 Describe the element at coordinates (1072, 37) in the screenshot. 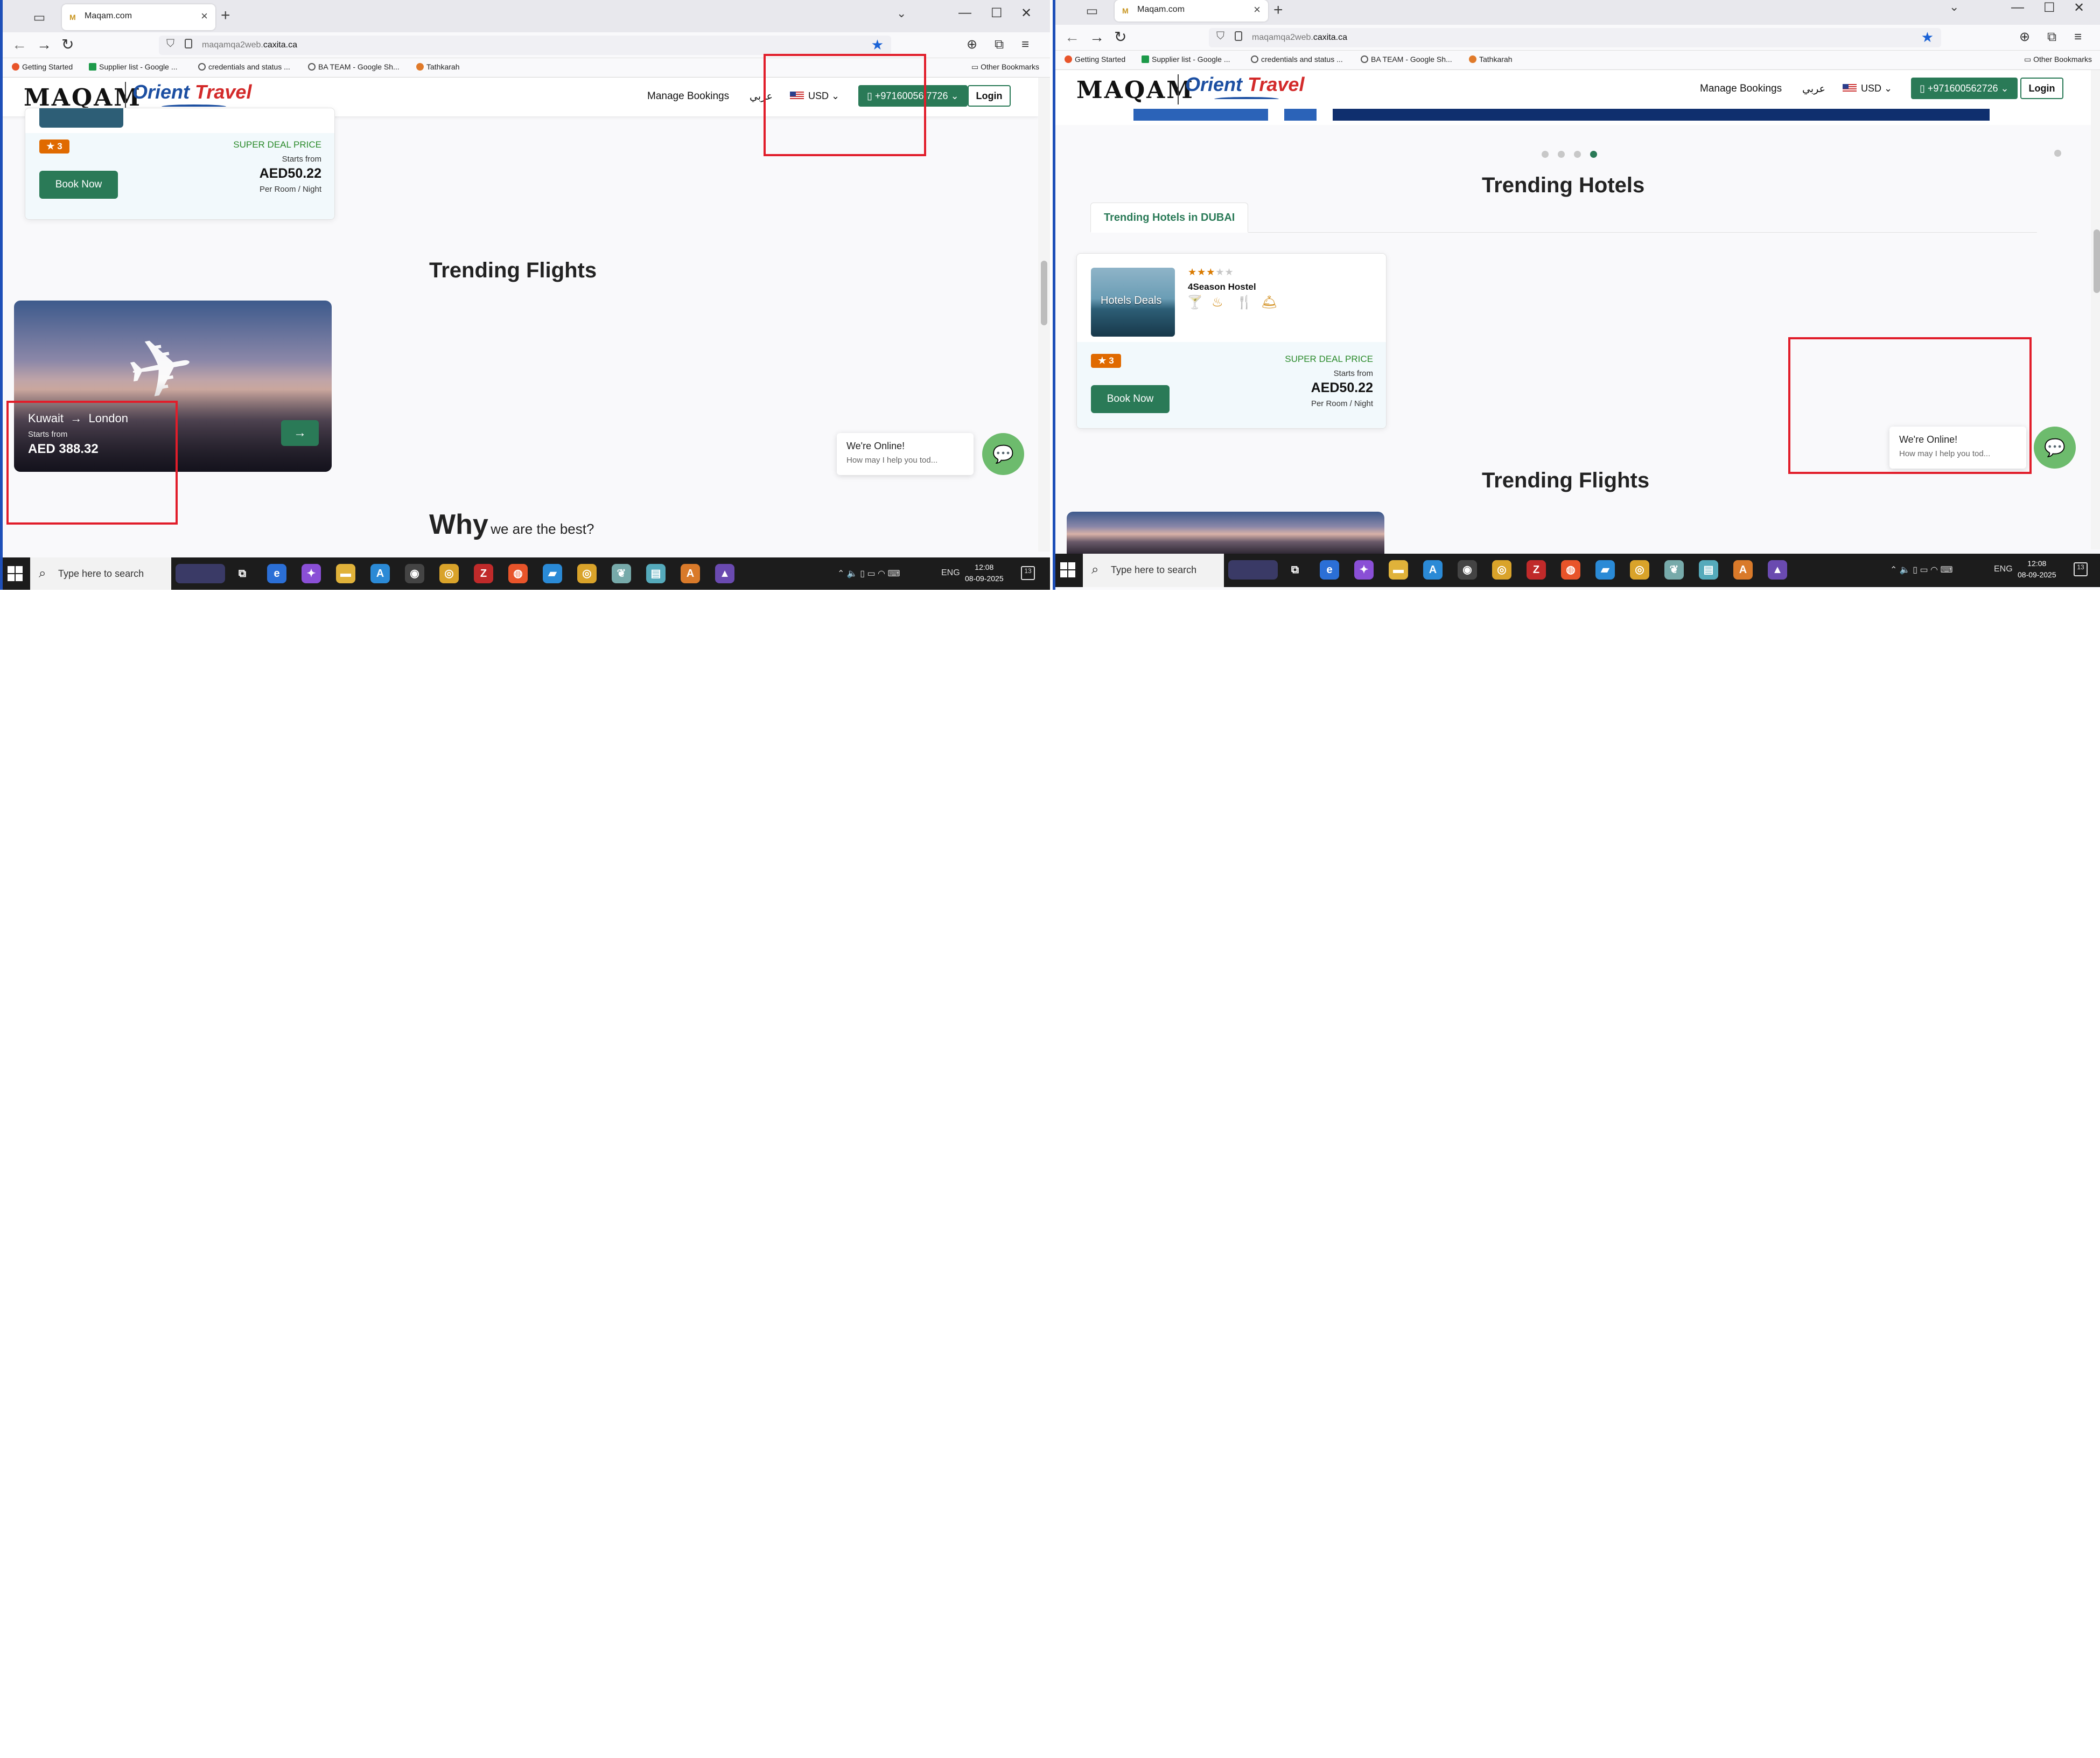

I see `back-icon: ←` at that location.